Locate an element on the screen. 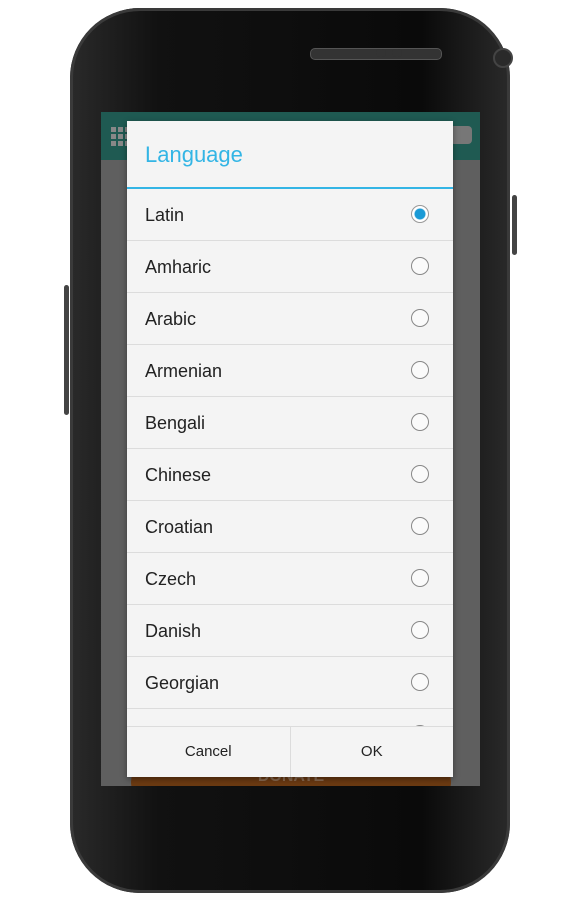  cancel-button: Cancel is located at coordinates (209, 752).